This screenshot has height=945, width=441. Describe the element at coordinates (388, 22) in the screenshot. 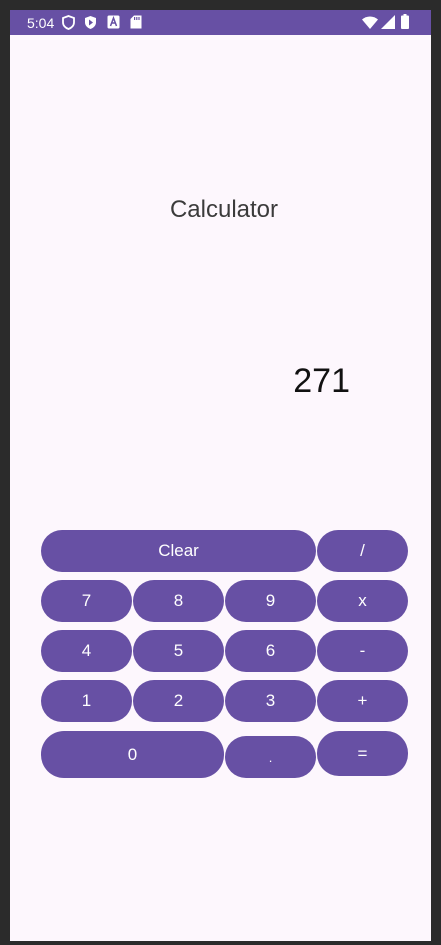

I see `signal-icon` at that location.